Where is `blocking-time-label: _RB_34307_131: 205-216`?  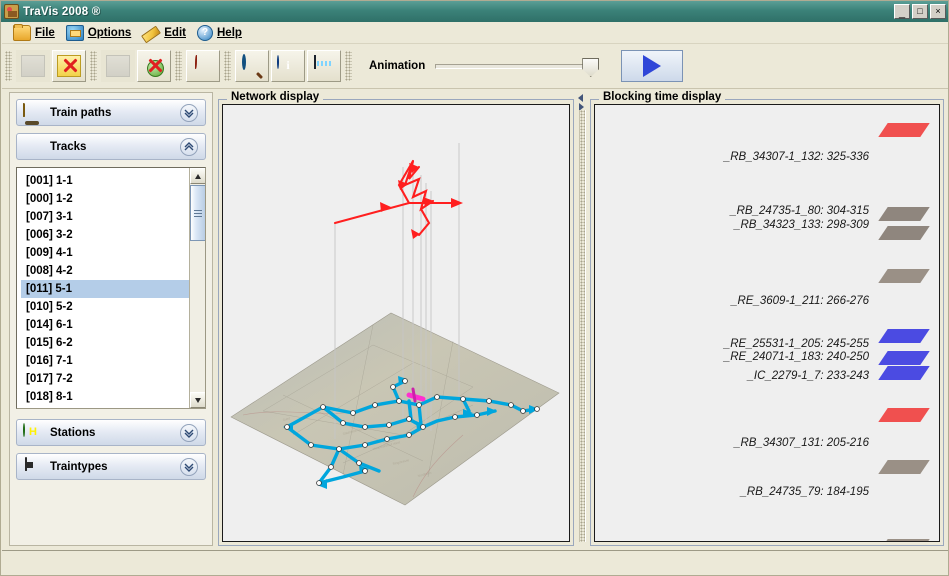 blocking-time-label: _RB_34307_131: 205-216 is located at coordinates (801, 443).